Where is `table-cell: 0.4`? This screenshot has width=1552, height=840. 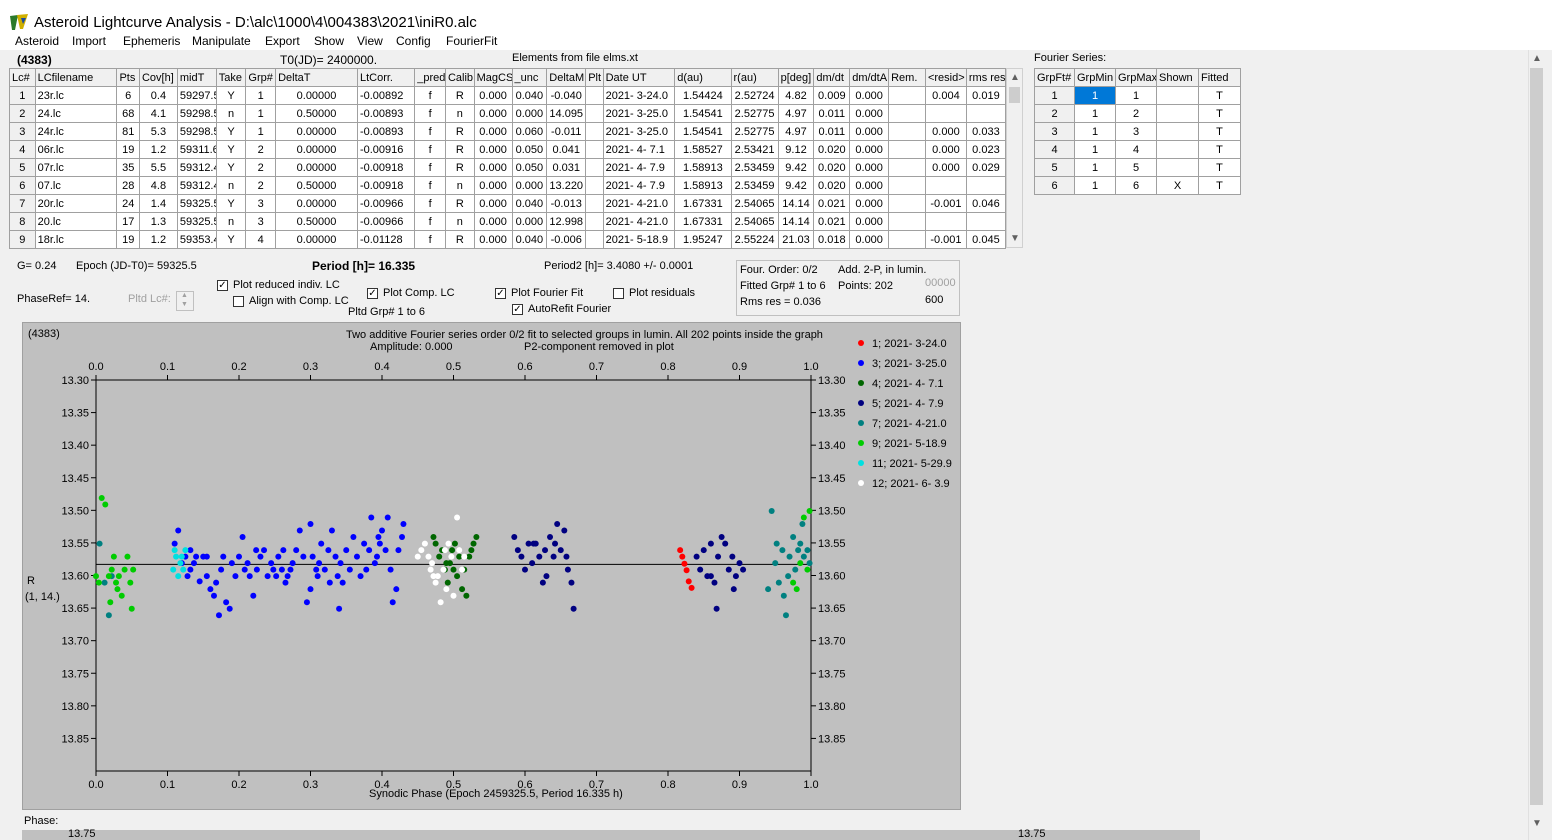 table-cell: 0.4 is located at coordinates (158, 95).